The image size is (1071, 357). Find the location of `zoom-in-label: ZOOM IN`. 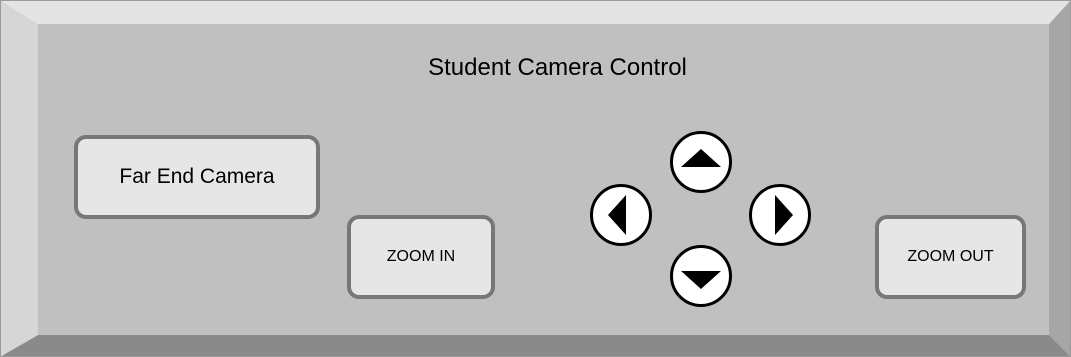

zoom-in-label: ZOOM IN is located at coordinates (421, 256).